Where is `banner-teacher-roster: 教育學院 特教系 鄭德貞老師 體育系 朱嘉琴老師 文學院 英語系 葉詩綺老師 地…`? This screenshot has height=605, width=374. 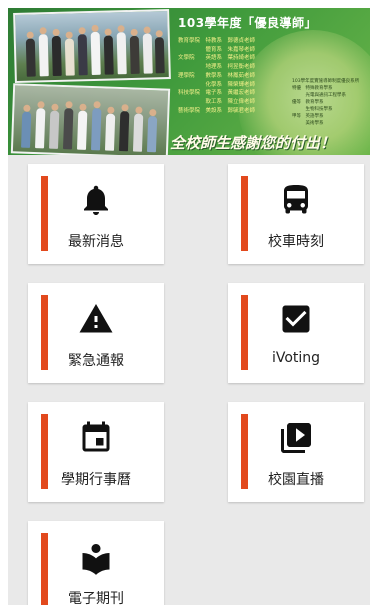 banner-teacher-roster: 教育學院 特教系 鄭德貞老師 體育系 朱嘉琴老師 文學院 英語系 葉詩綺老師 地… is located at coordinates (230, 76).